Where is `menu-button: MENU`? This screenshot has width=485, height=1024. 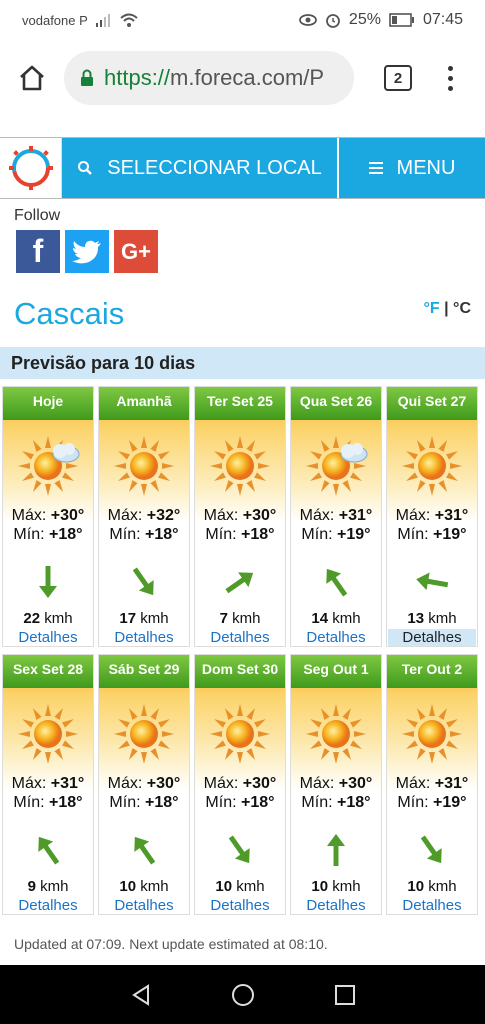 menu-button: MENU is located at coordinates (412, 168).